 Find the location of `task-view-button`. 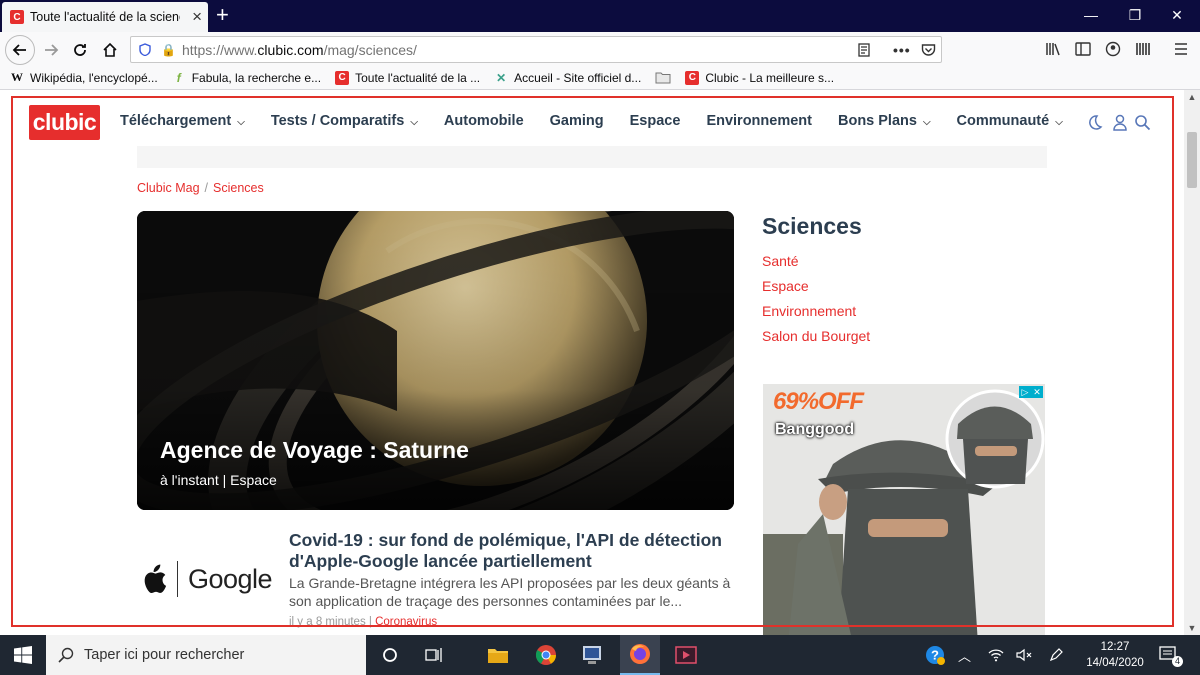

task-view-button is located at coordinates (434, 655).